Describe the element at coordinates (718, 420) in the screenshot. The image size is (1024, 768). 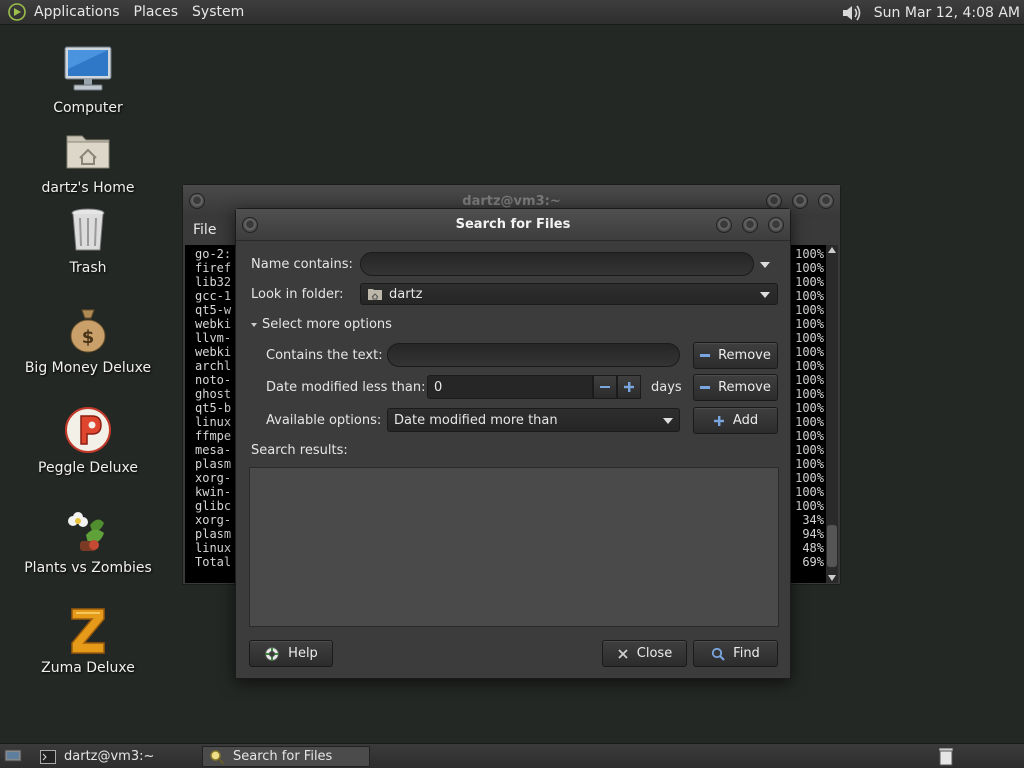
I see `plus-icon` at that location.